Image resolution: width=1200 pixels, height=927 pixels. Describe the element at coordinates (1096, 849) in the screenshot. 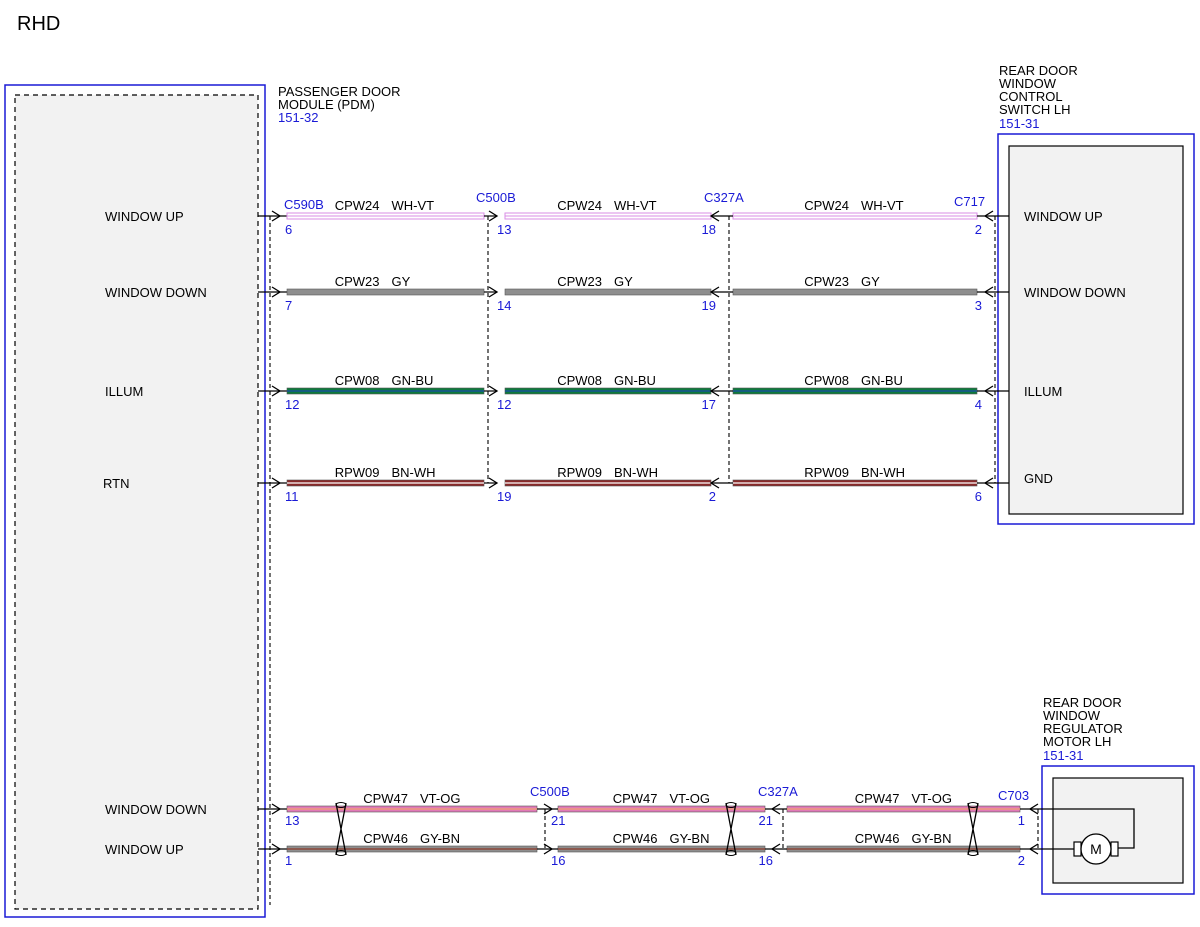

I see `motor-symbol-label: M` at that location.